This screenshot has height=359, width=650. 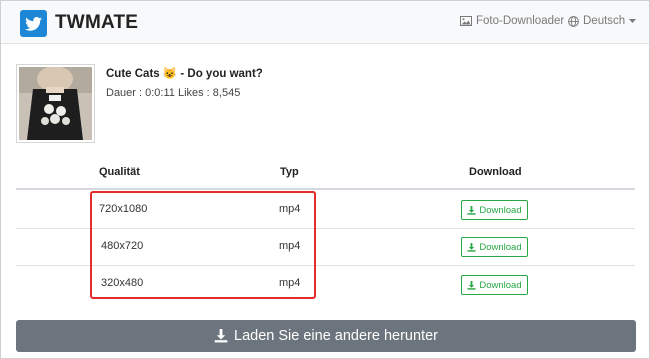 I want to click on column-header-type: Typ, so click(x=289, y=172).